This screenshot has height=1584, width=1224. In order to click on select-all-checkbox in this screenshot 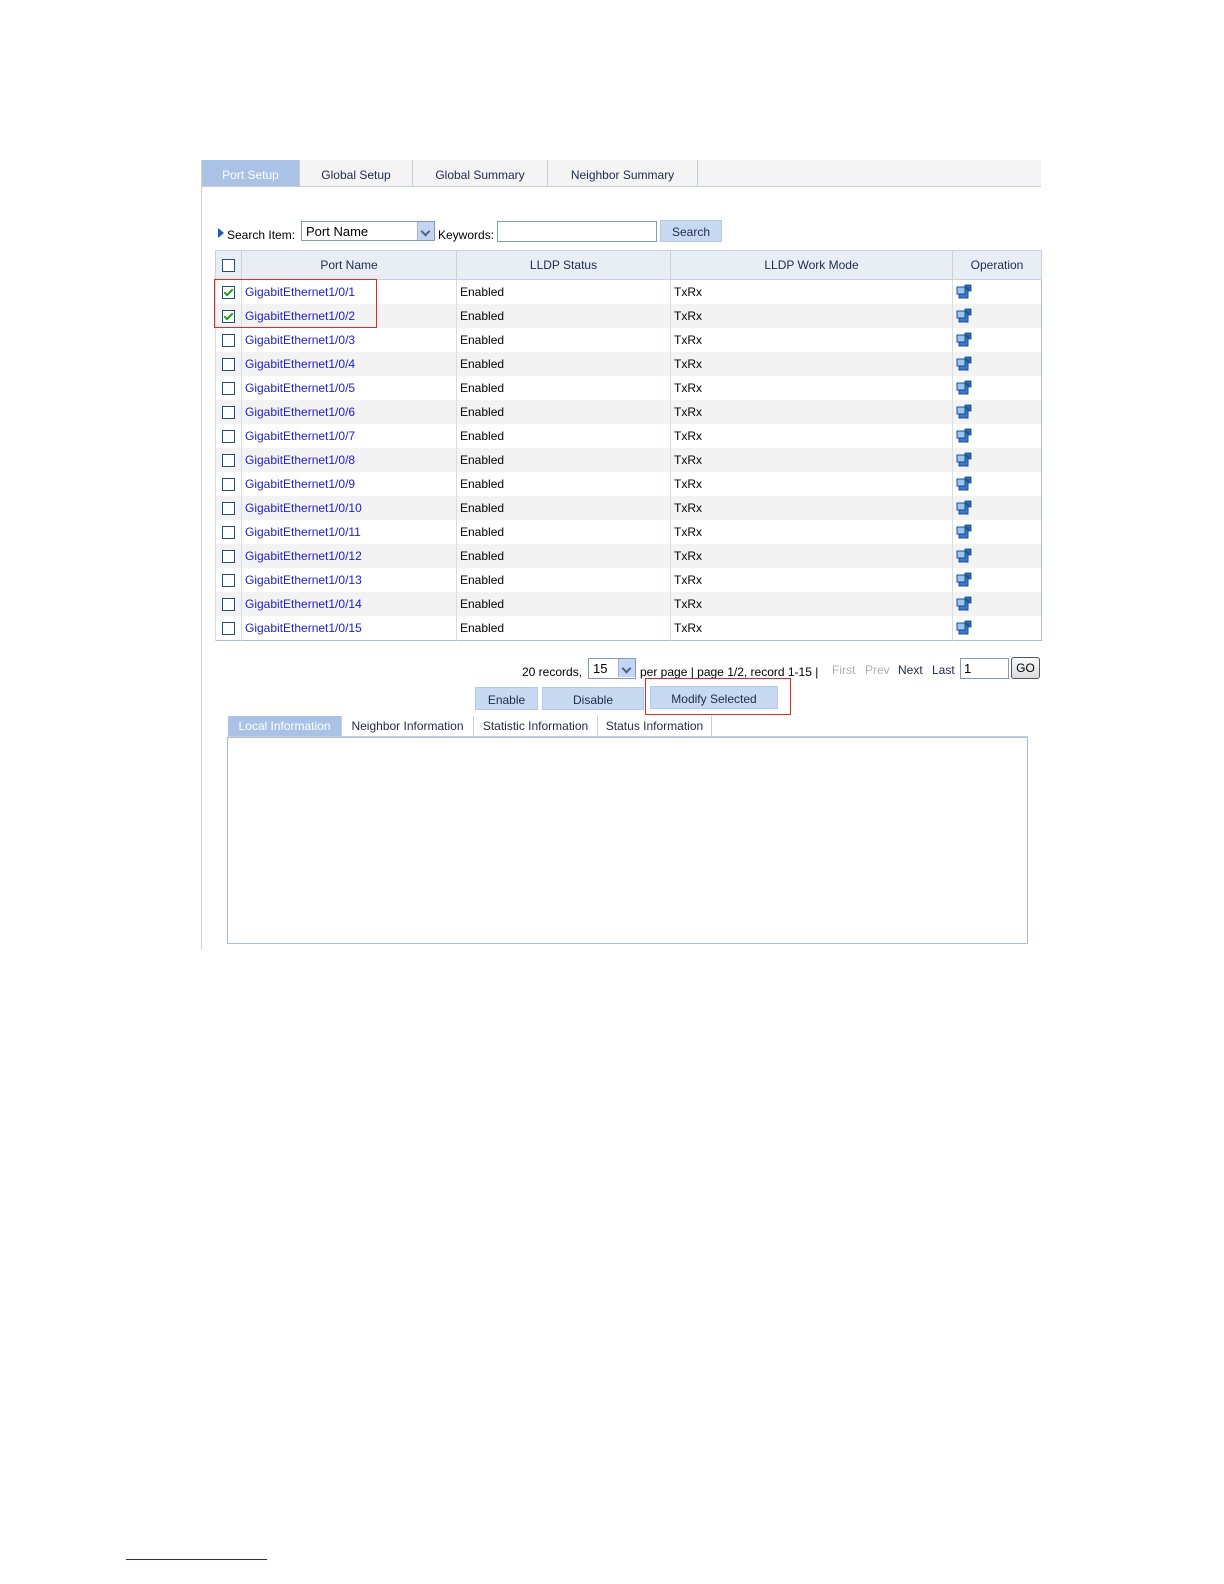, I will do `click(228, 266)`.